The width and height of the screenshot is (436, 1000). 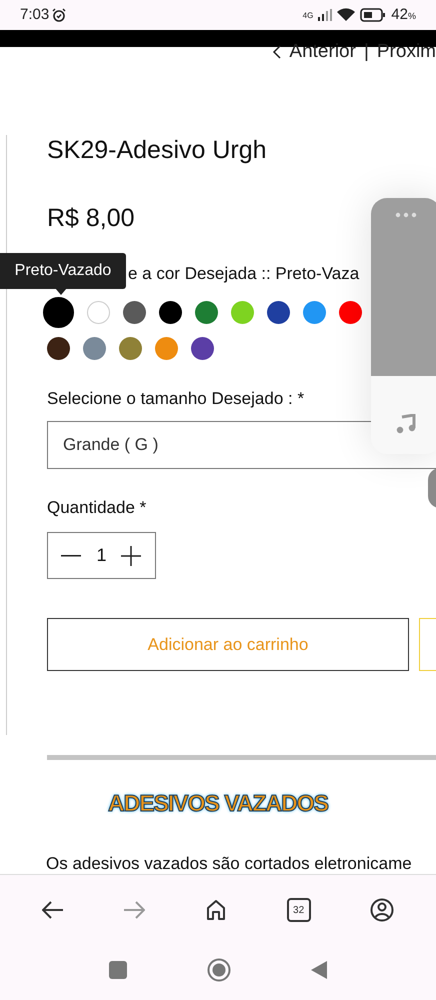 What do you see at coordinates (218, 803) in the screenshot?
I see `section-heading: ADESIVOS VAZADOS` at bounding box center [218, 803].